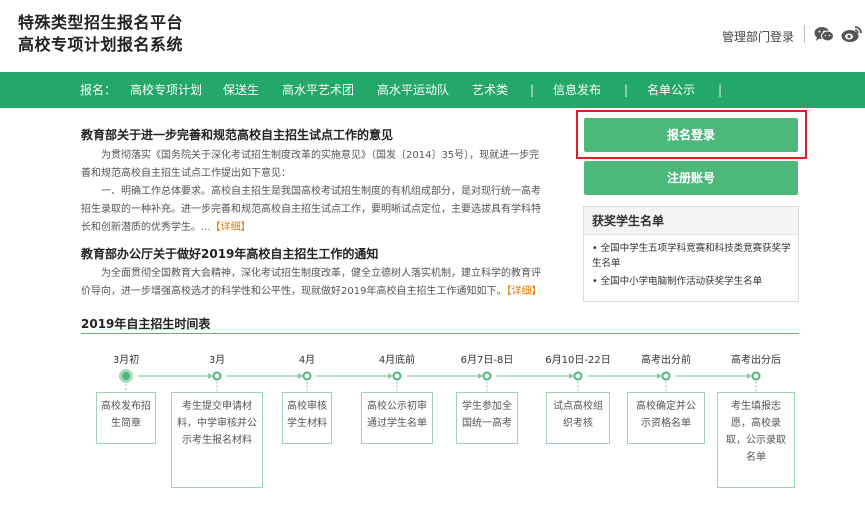 This screenshot has width=865, height=506. What do you see at coordinates (666, 418) in the screenshot?
I see `timeline-stage-description: 高校确定并公示资格名单` at bounding box center [666, 418].